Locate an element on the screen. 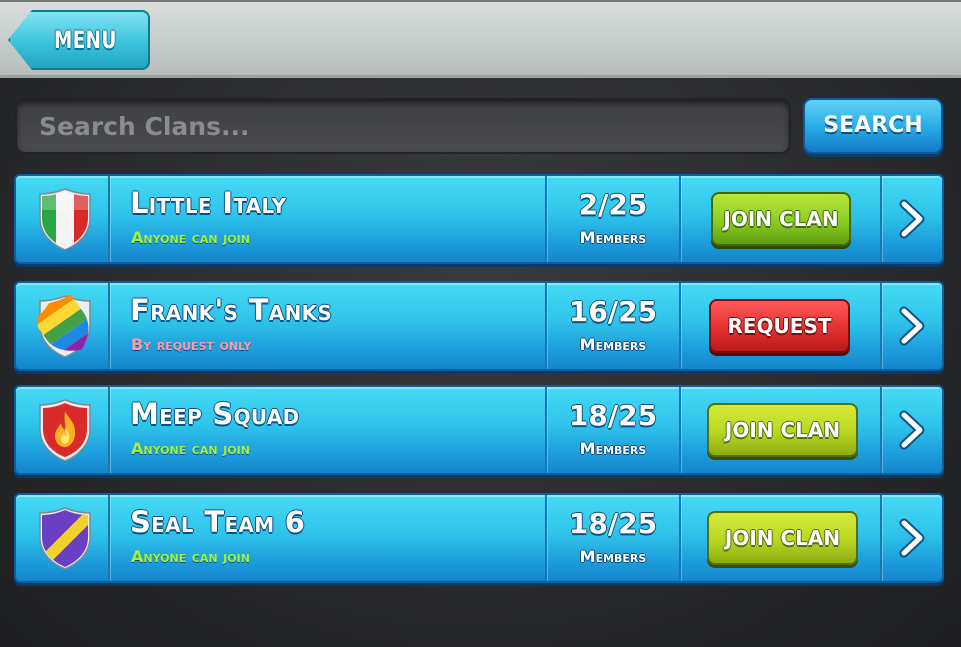  clan-join-type: By request only is located at coordinates (191, 344).